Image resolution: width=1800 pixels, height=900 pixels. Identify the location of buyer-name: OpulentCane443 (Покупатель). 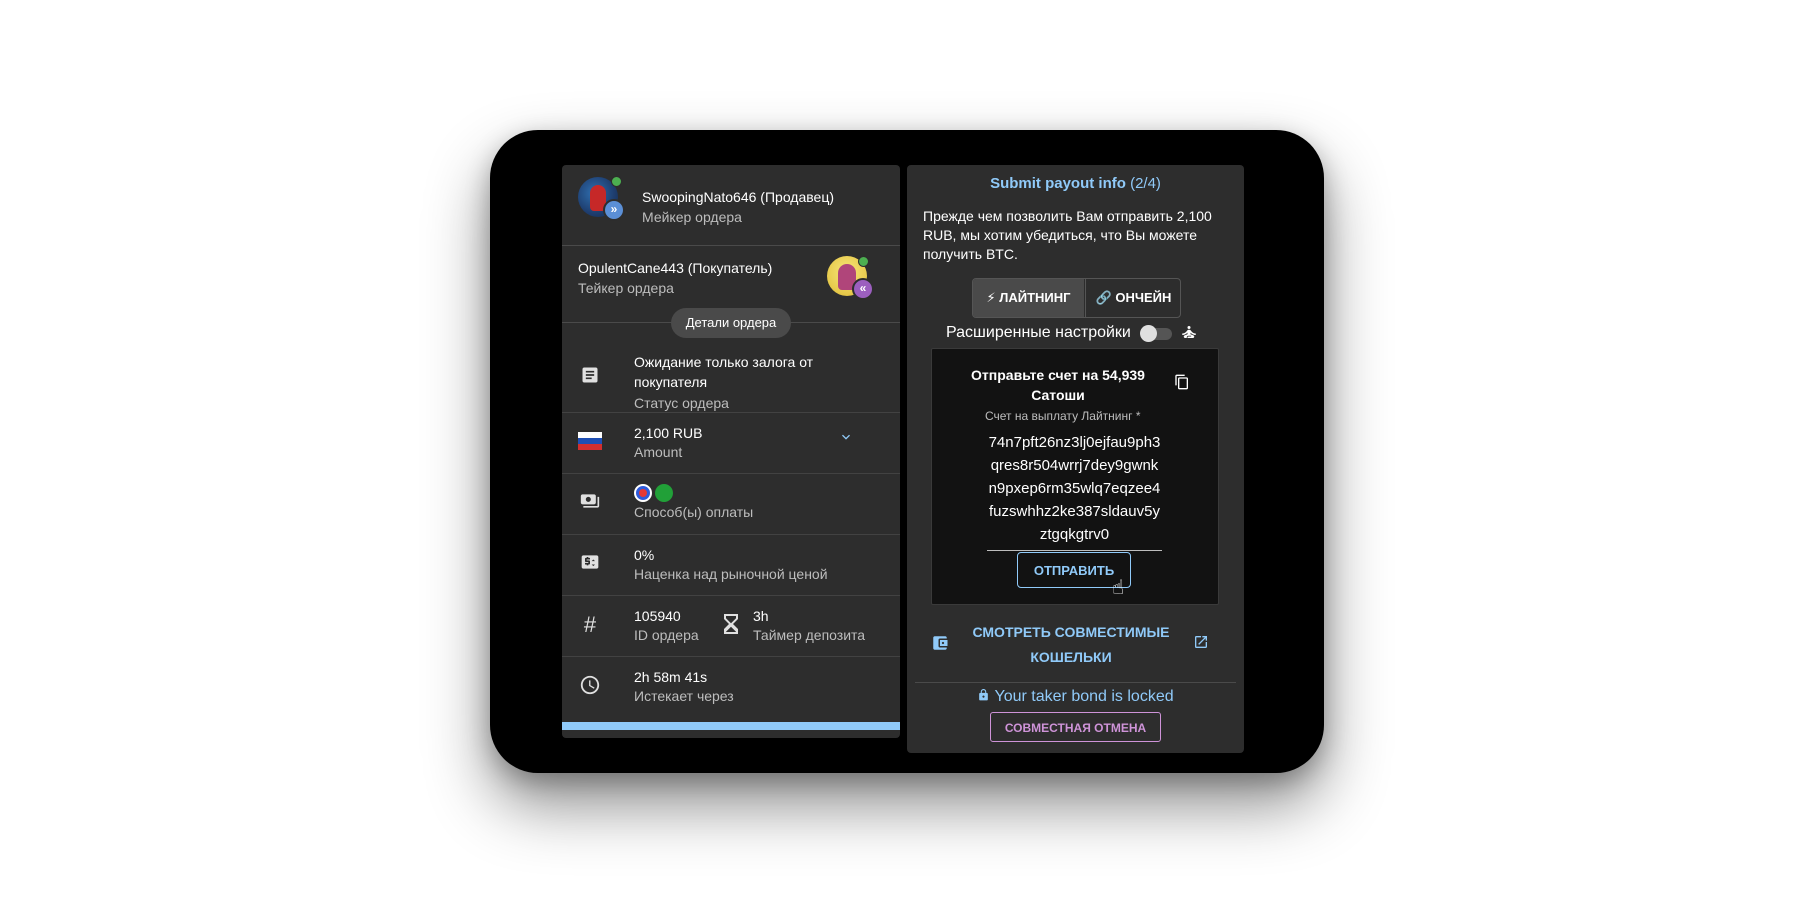
(675, 268).